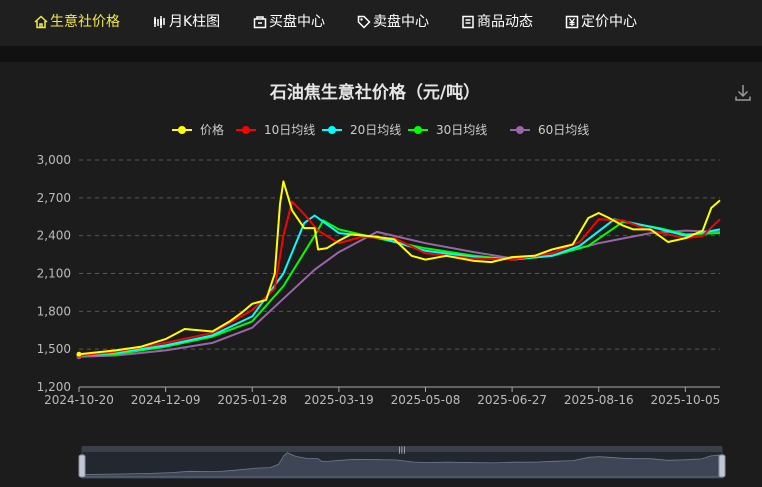 Image resolution: width=762 pixels, height=487 pixels. Describe the element at coordinates (505, 22) in the screenshot. I see `nav-item-label: 商品动态` at that location.